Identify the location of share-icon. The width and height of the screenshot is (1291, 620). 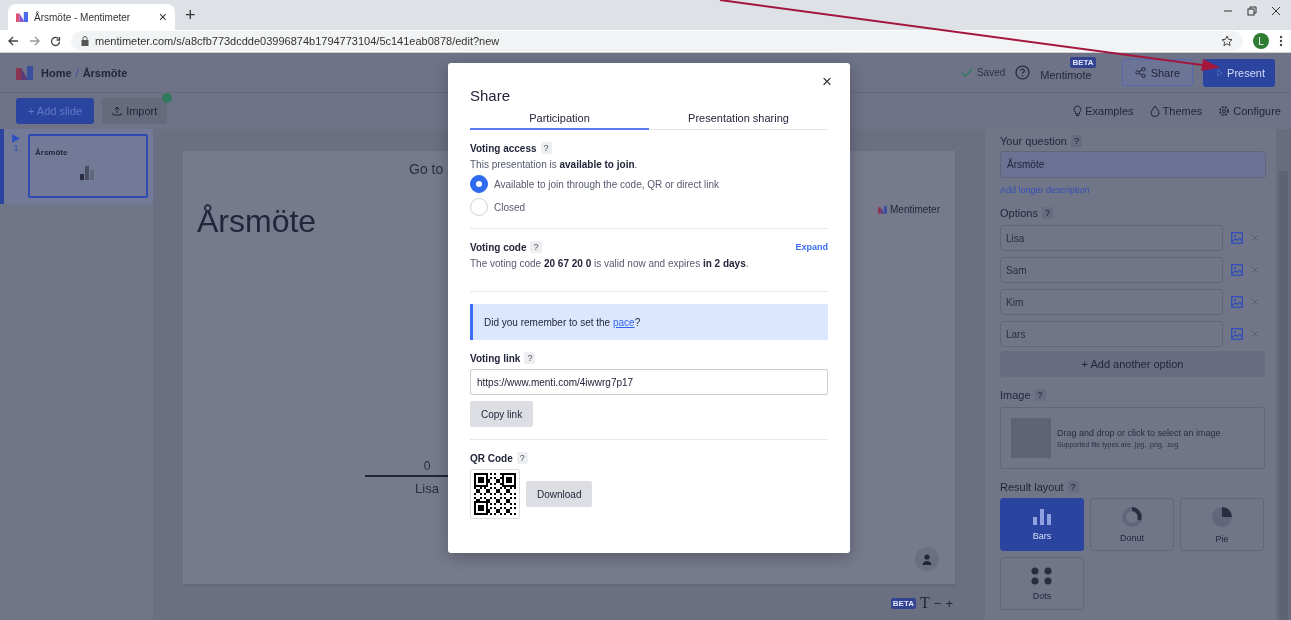
(1140, 72).